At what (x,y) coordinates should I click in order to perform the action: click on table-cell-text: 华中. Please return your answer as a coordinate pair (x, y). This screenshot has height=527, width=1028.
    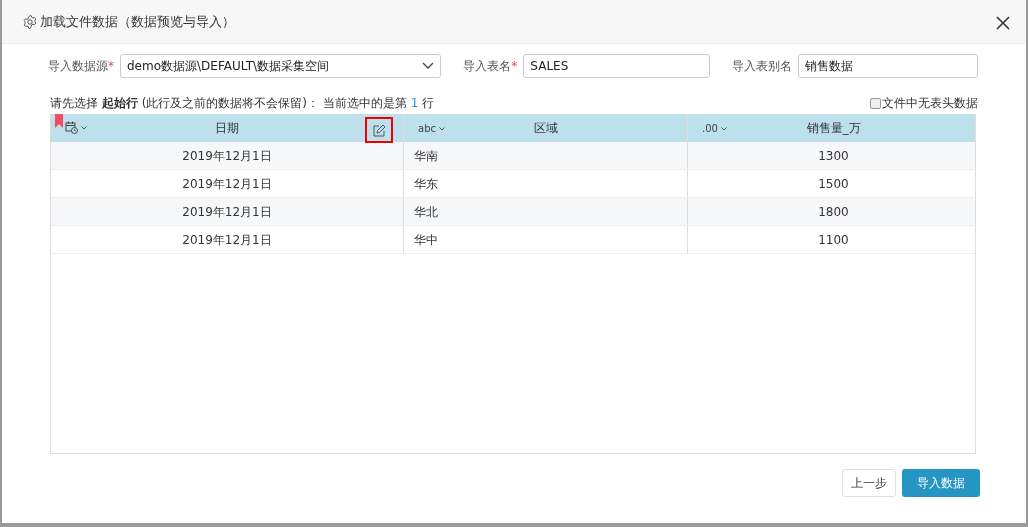
    Looking at the image, I should click on (426, 240).